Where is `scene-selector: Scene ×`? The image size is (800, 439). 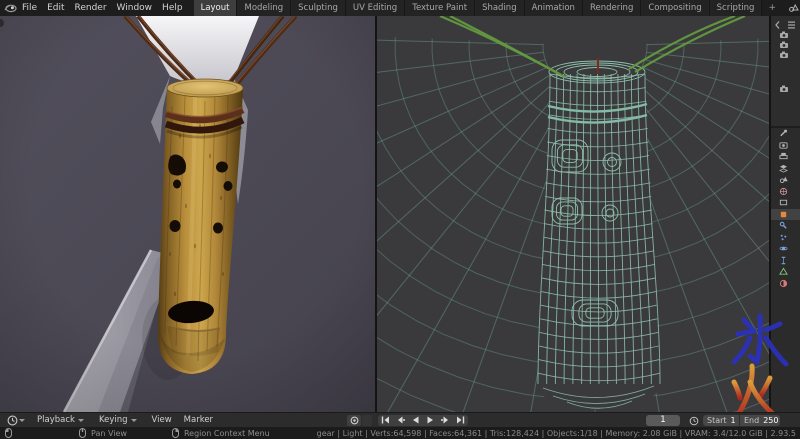 scene-selector: Scene × is located at coordinates (794, 8).